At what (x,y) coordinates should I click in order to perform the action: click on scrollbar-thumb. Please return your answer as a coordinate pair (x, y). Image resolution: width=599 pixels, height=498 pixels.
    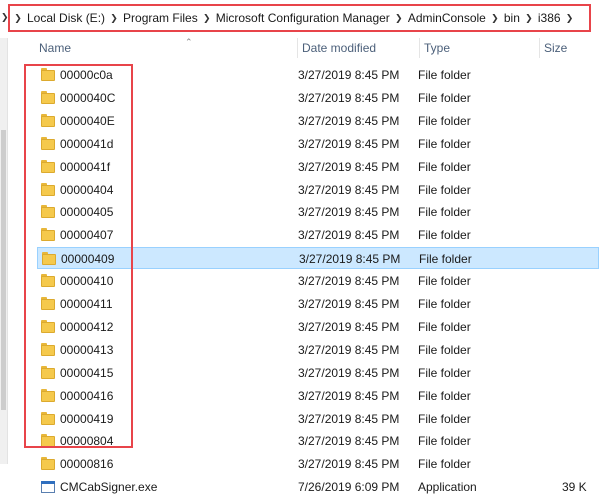
    Looking at the image, I should click on (3, 270).